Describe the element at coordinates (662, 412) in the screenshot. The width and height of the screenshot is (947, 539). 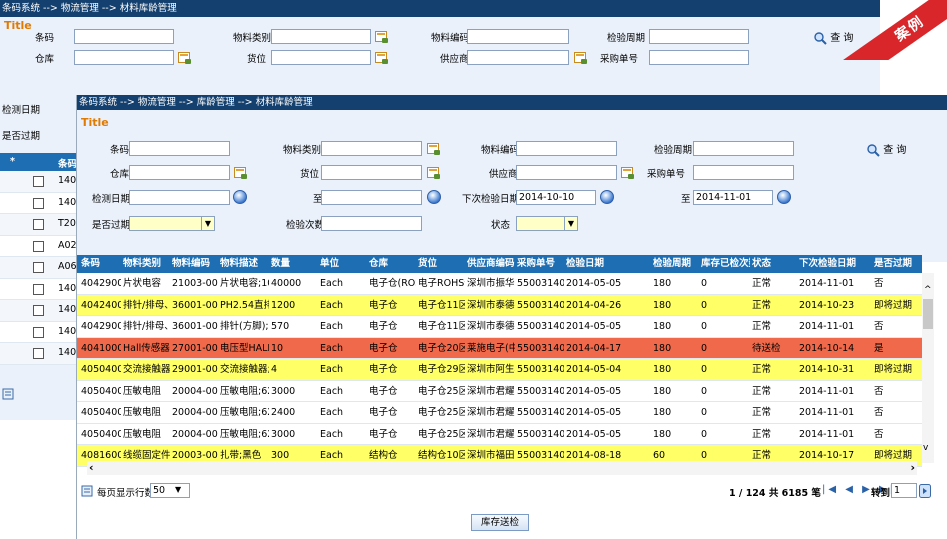
I see `table-cell: 180` at that location.